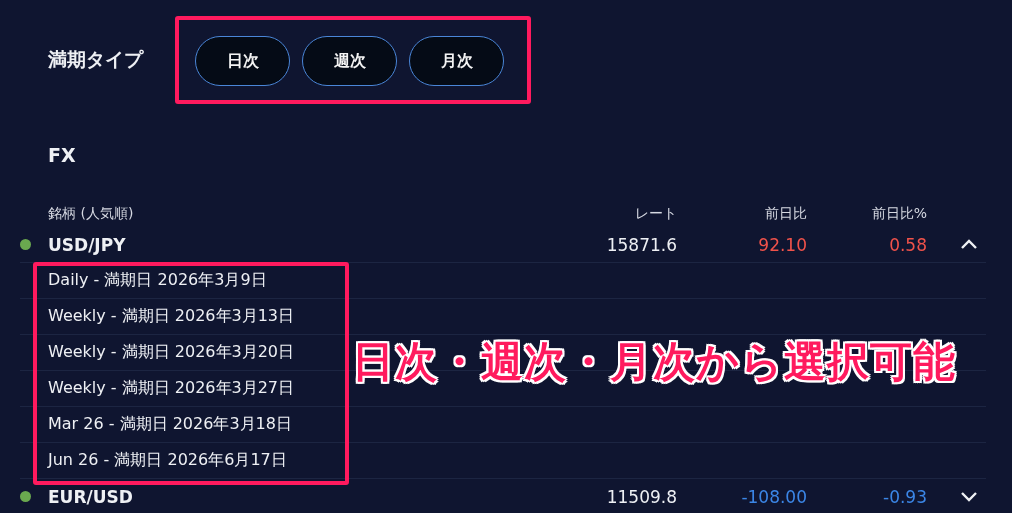  Describe the element at coordinates (654, 362) in the screenshot. I see `annotation-caption: 日次・週次・月次から選択可能` at that location.